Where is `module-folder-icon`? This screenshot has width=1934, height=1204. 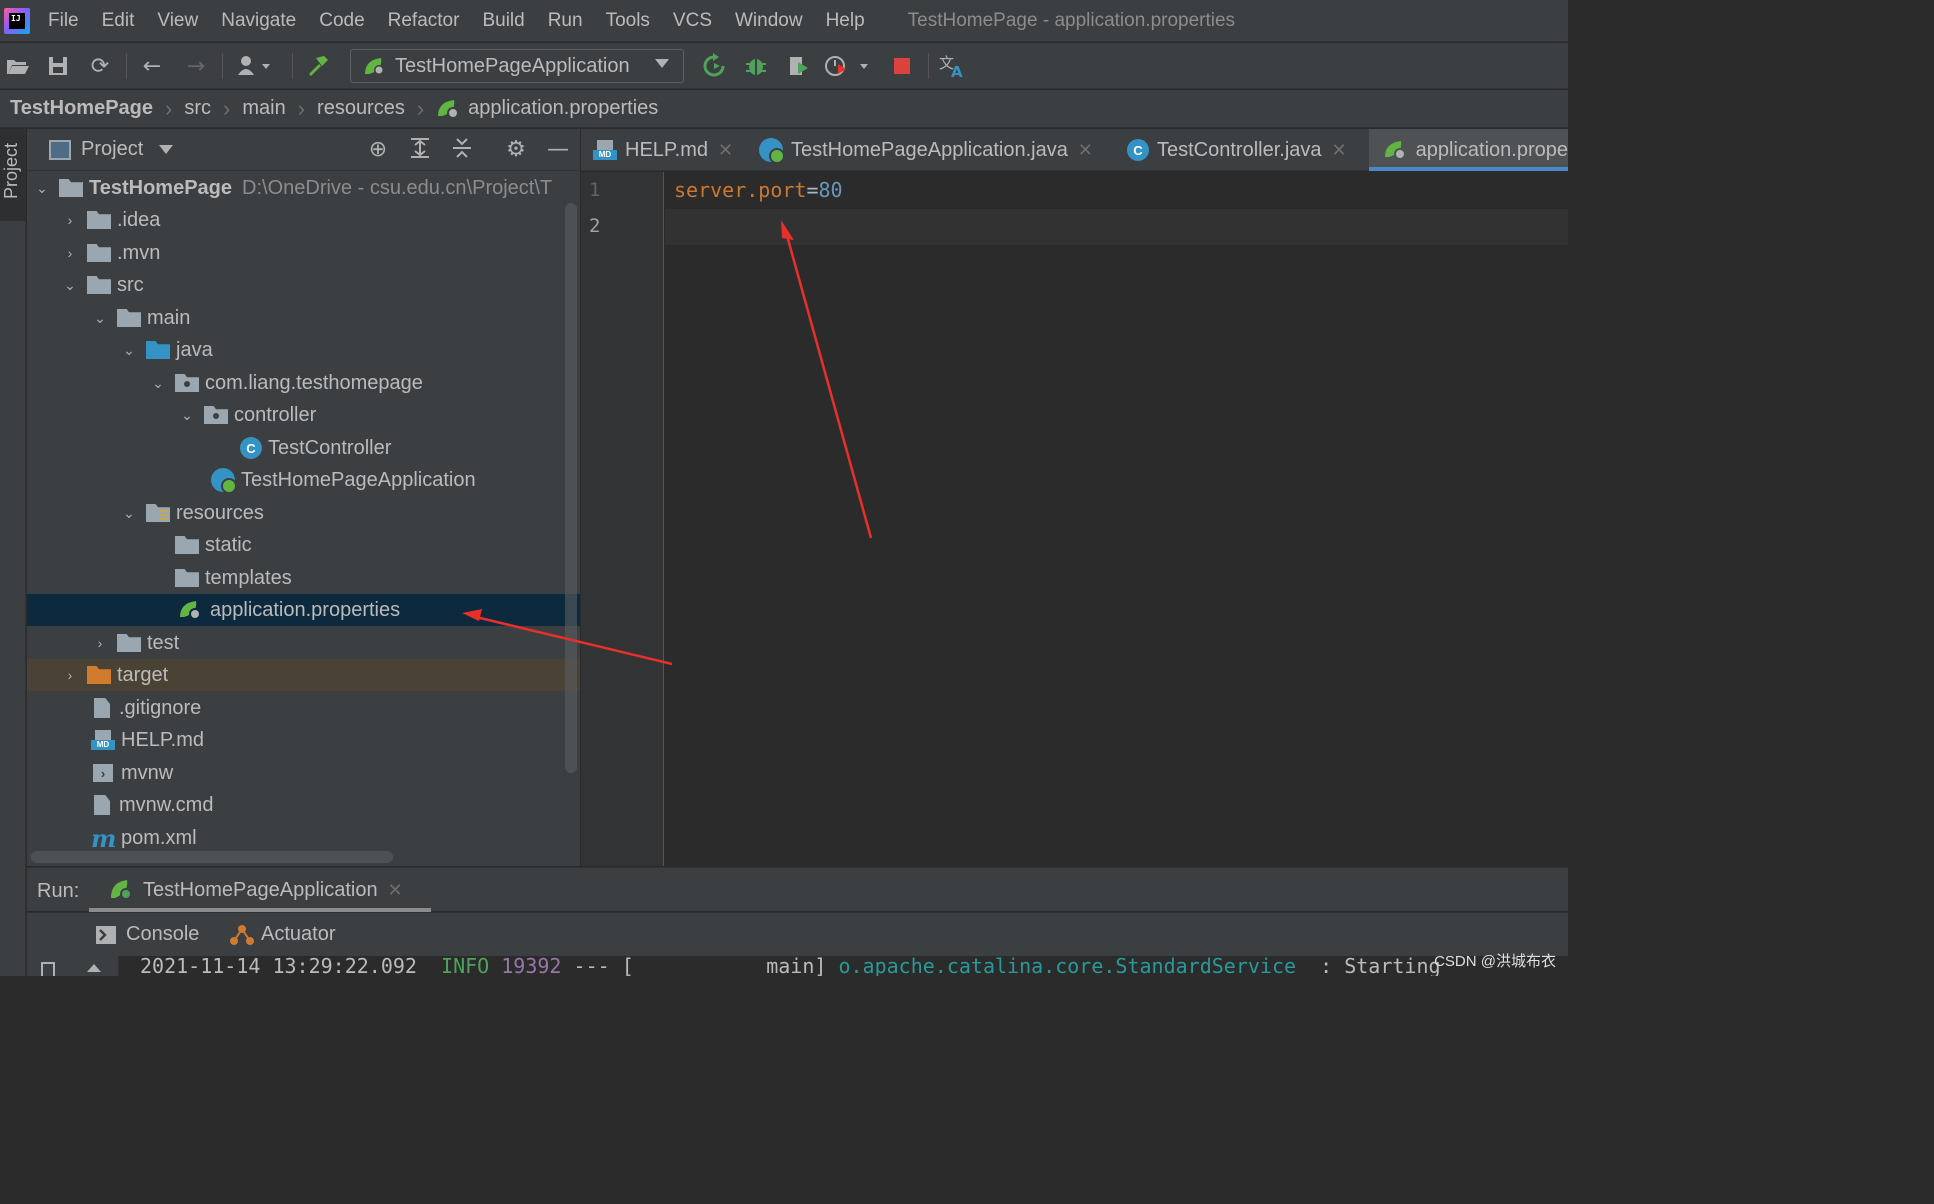
module-folder-icon is located at coordinates (71, 188).